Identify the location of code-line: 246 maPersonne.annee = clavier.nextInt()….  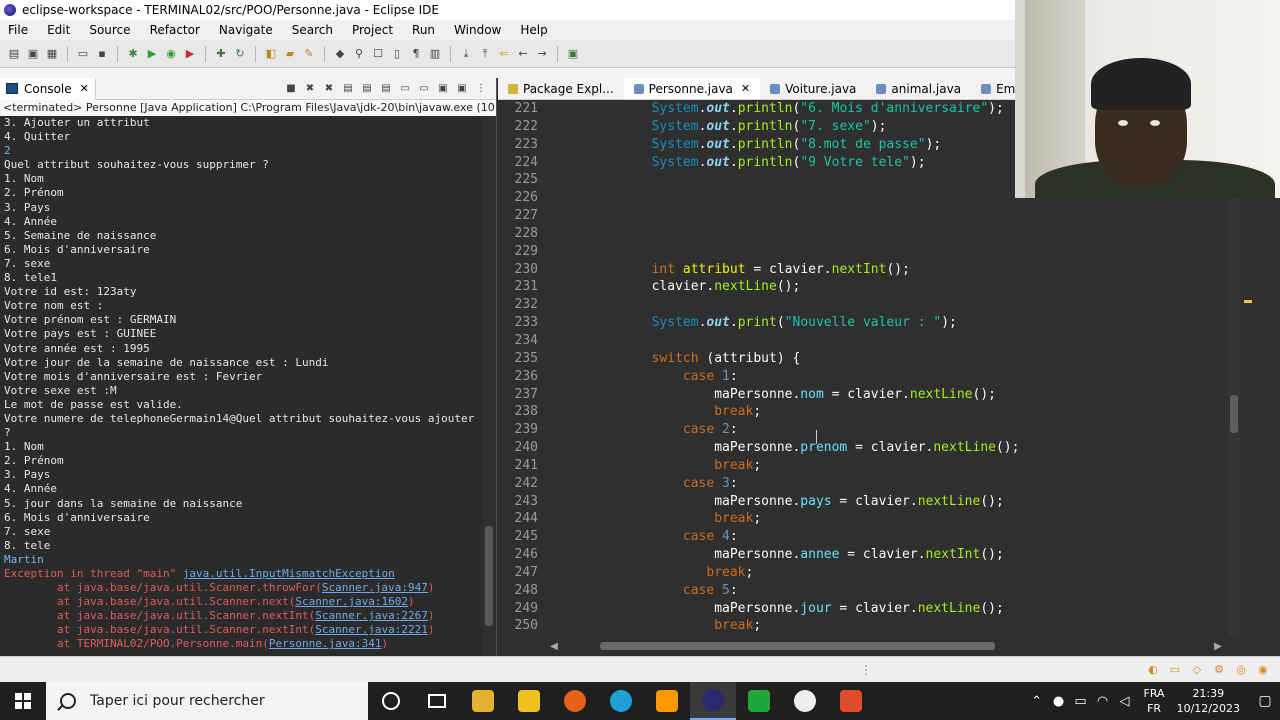
(866, 555).